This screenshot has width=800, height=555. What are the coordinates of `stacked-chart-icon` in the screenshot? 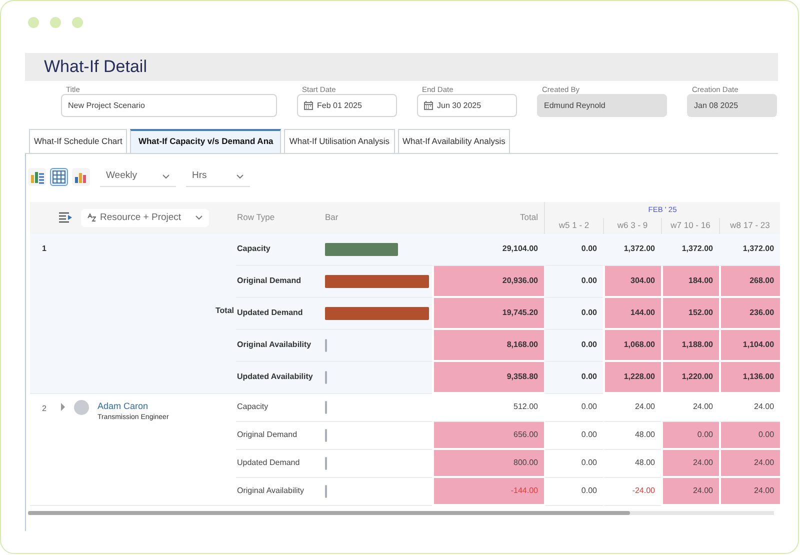 It's located at (37, 177).